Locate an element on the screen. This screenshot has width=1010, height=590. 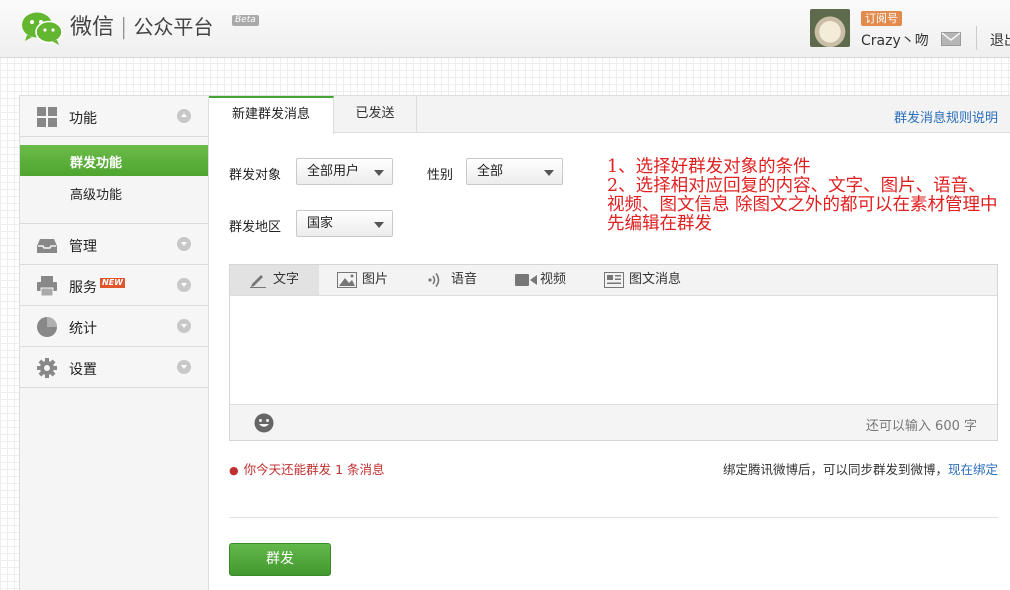
send-button: 群发 is located at coordinates (280, 559).